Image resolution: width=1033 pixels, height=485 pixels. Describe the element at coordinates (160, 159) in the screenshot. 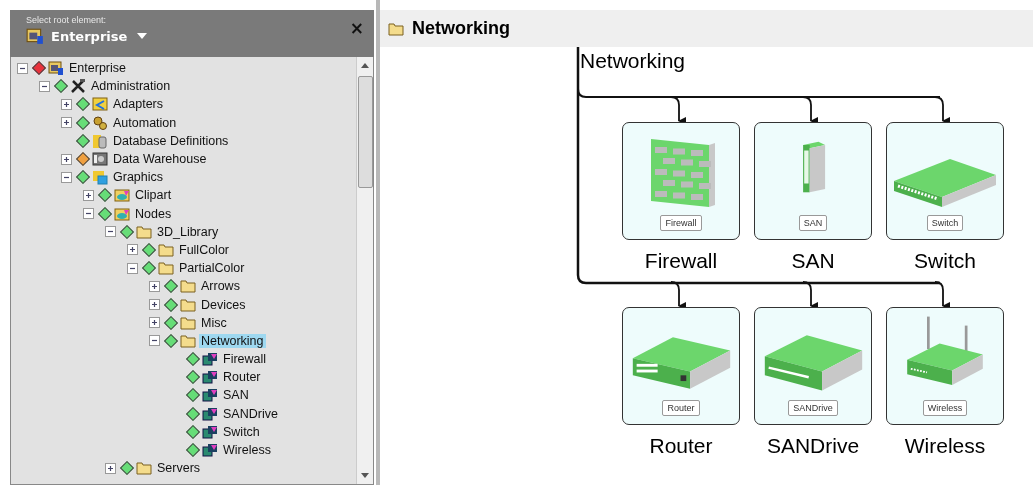

I see `tree-item: Data Warehouse` at that location.